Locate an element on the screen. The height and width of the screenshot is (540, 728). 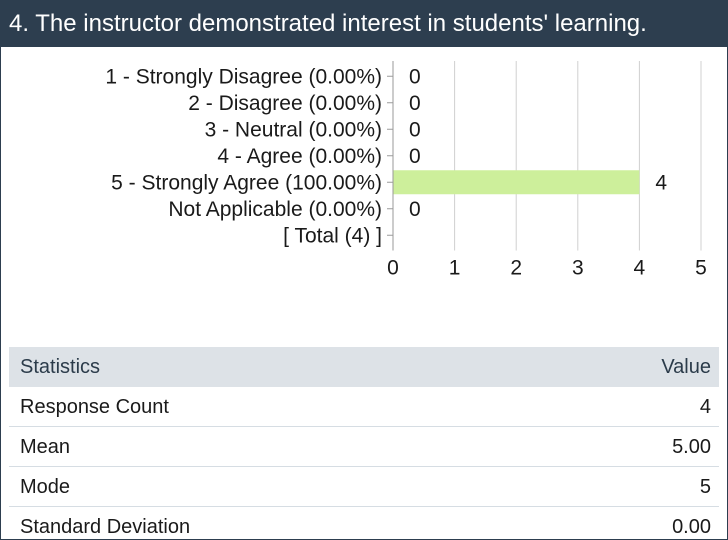
statistics-header-label: Statistics is located at coordinates (60, 367).